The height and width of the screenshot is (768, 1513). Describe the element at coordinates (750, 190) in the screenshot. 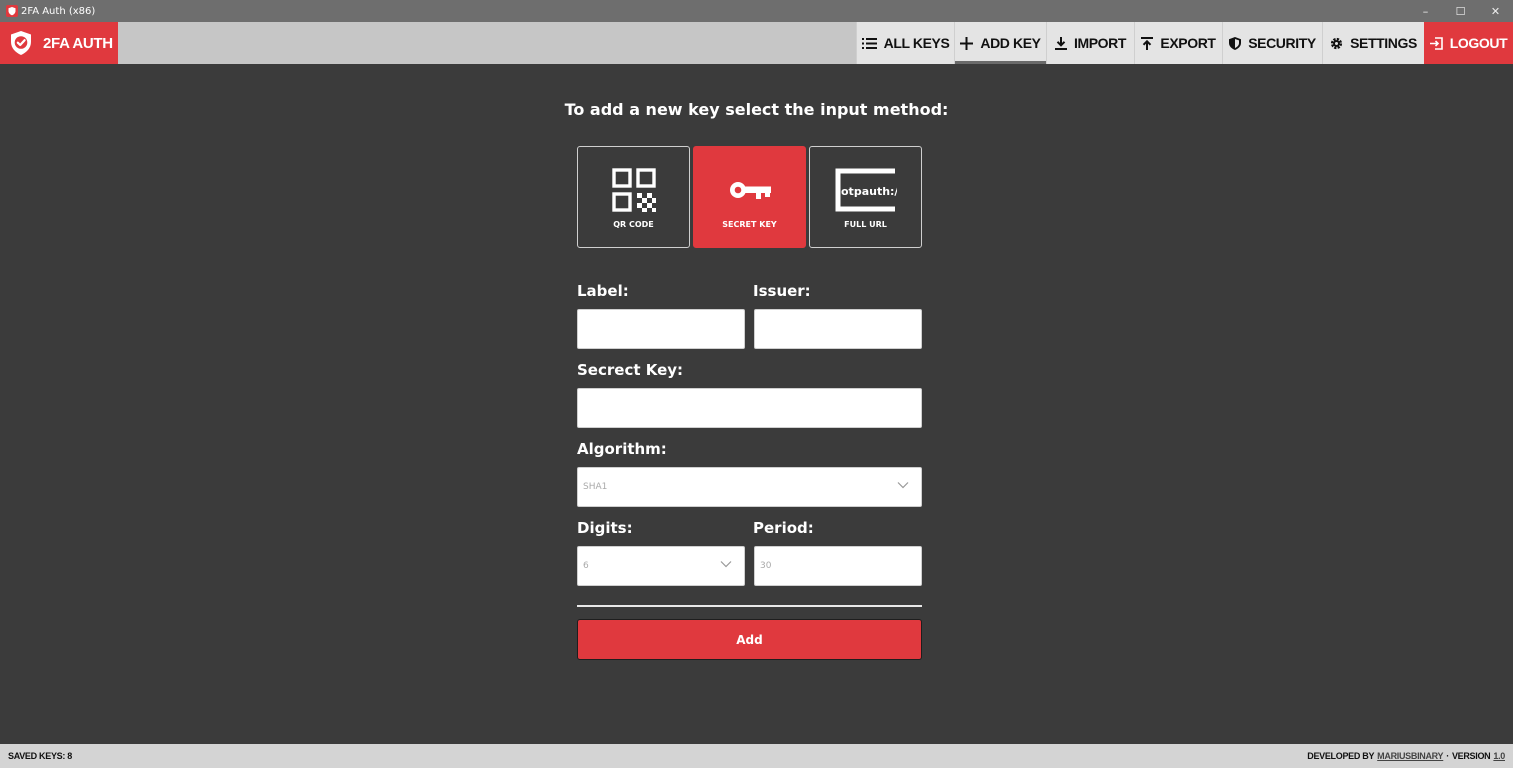

I see `key-icon` at that location.